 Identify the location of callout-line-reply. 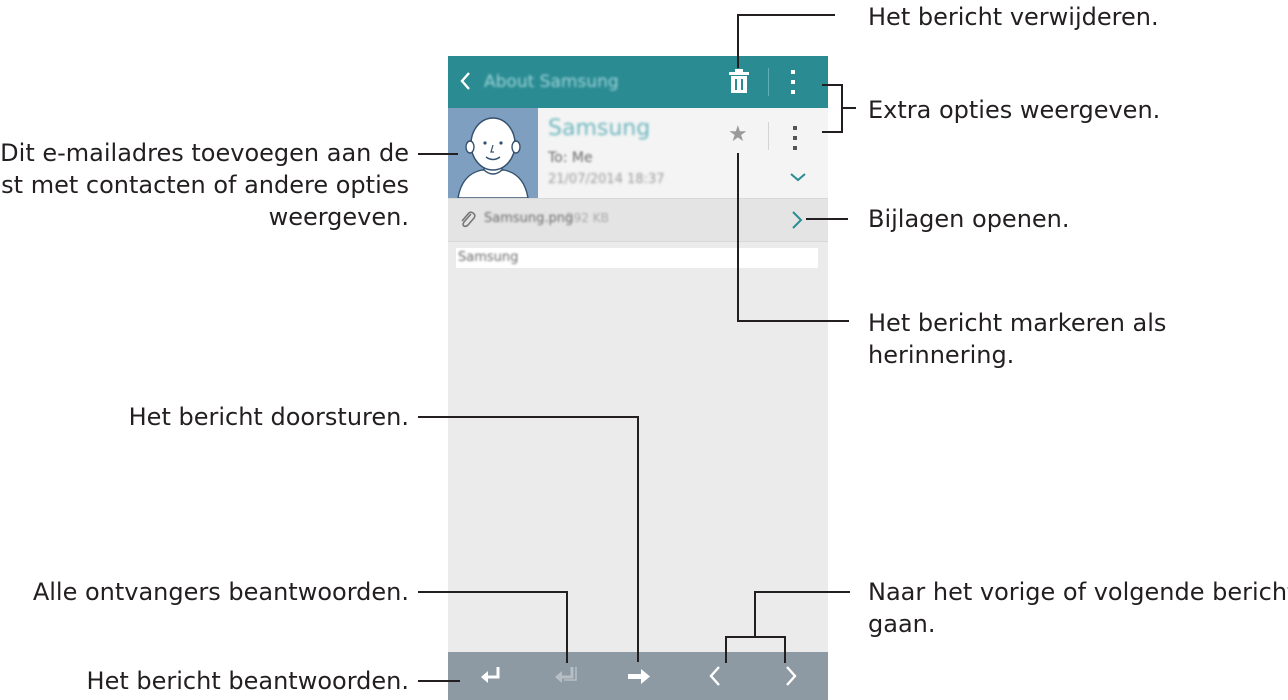
(439, 681).